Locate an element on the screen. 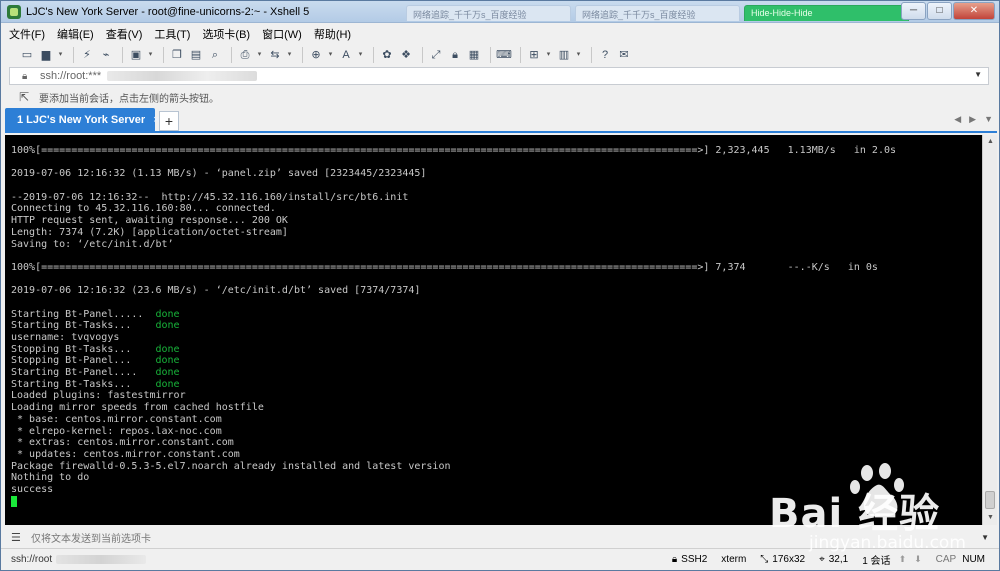 The height and width of the screenshot is (571, 1000). chevron-right-icon: ▶ is located at coordinates (972, 119).